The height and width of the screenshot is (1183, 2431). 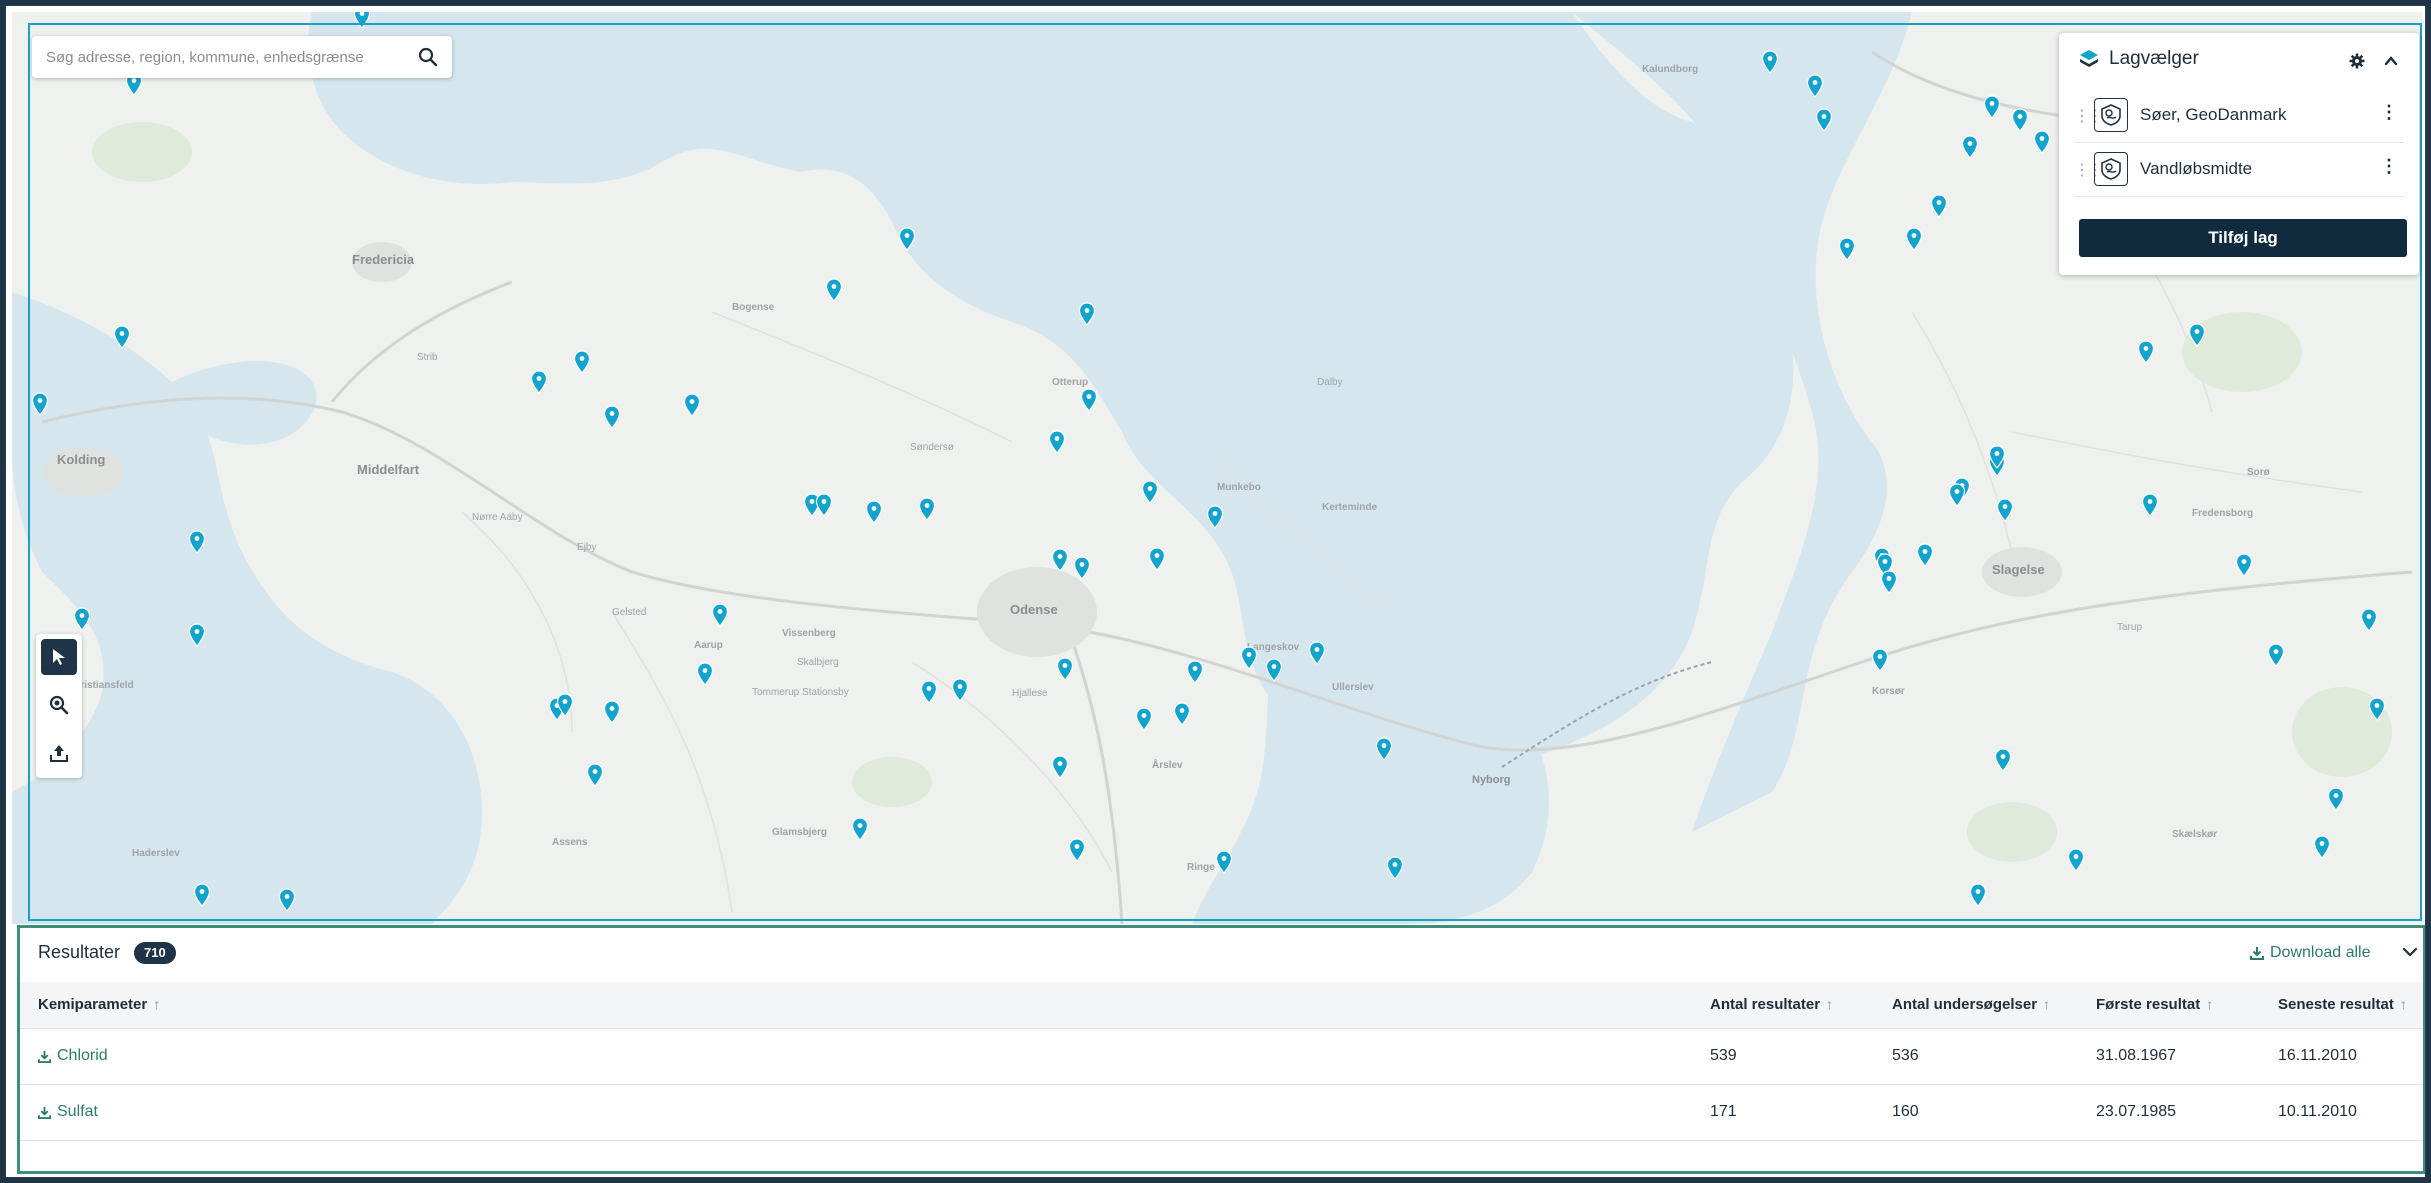 I want to click on chevron-up-icon, so click(x=2391, y=61).